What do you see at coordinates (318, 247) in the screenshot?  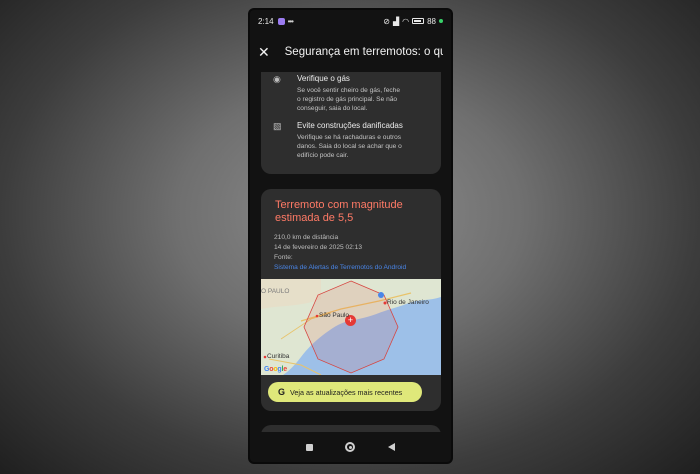 I see `earthquake-date: 14 de fevereiro de 2025 02:13` at bounding box center [318, 247].